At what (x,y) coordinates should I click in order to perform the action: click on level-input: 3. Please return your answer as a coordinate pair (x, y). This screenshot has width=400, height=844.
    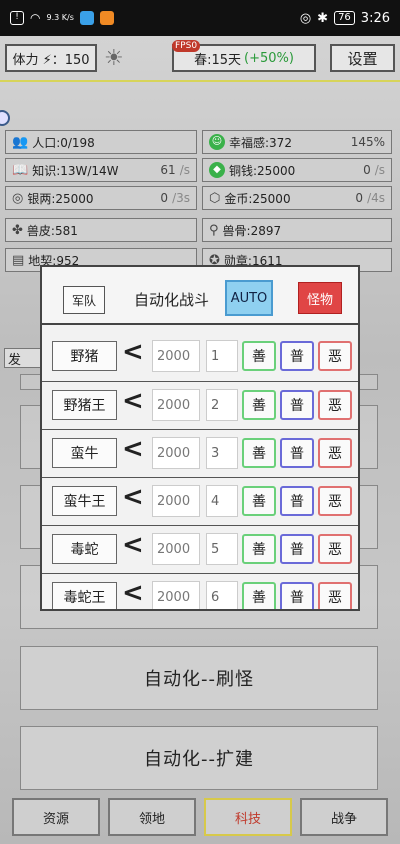
    Looking at the image, I should click on (222, 453).